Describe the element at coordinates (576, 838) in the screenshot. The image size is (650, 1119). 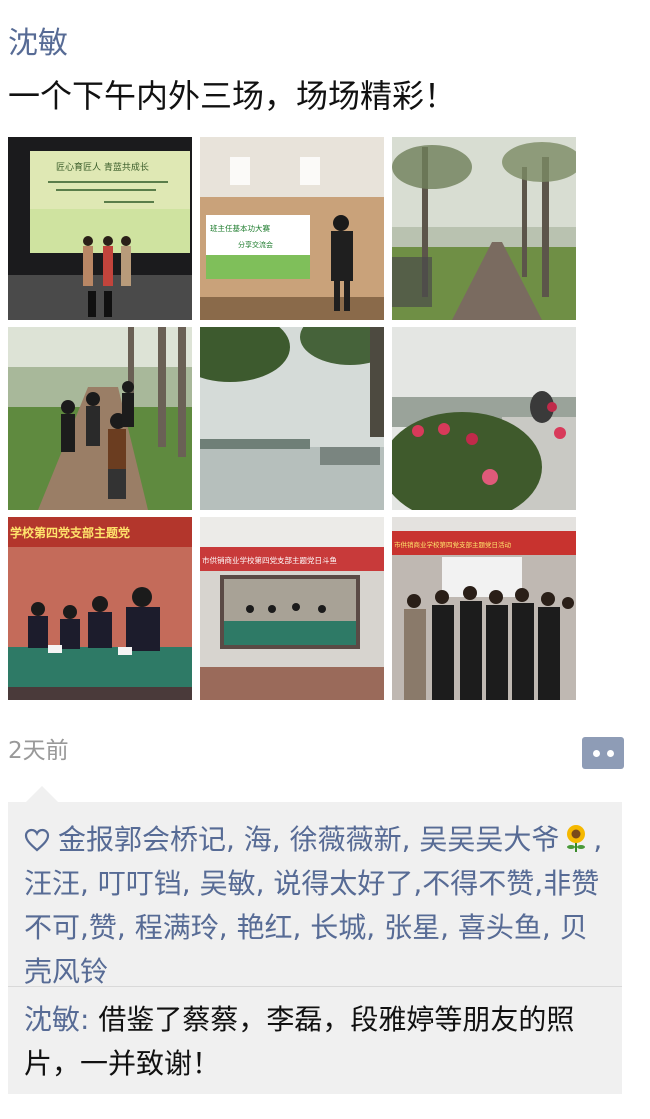
I see `sunflower-emoji-icon` at that location.